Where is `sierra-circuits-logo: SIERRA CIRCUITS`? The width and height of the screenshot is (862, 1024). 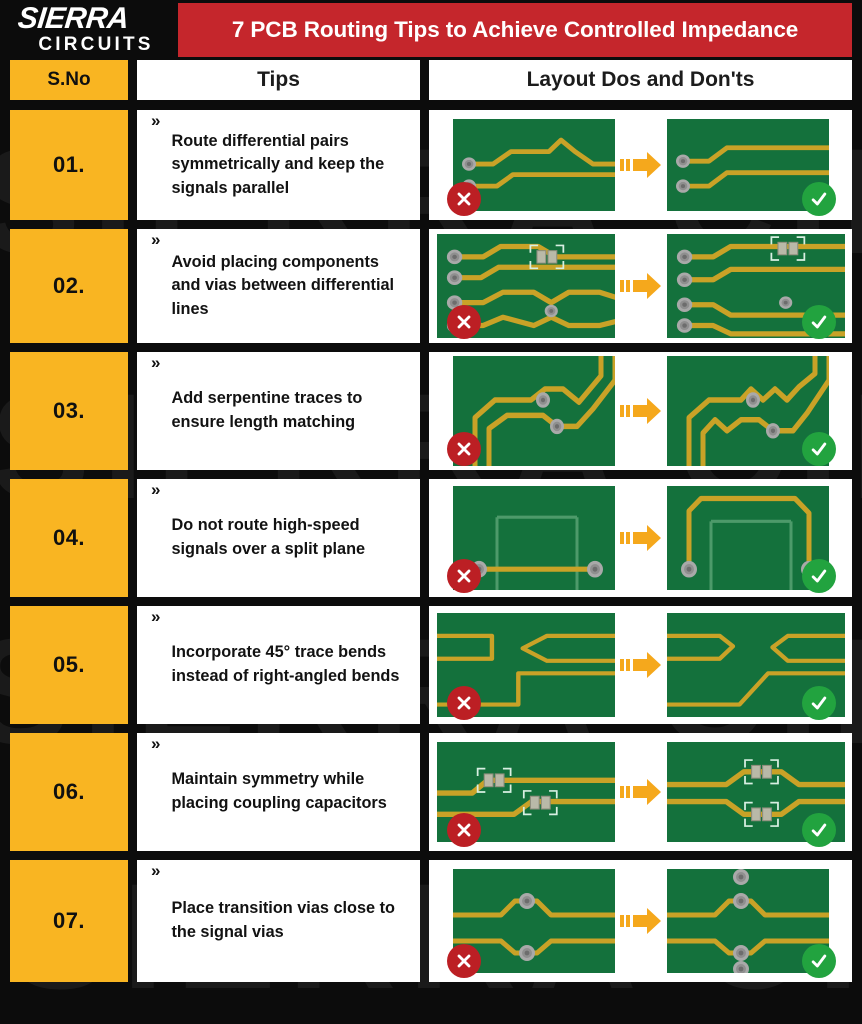 sierra-circuits-logo: SIERRA CIRCUITS is located at coordinates (89, 29).